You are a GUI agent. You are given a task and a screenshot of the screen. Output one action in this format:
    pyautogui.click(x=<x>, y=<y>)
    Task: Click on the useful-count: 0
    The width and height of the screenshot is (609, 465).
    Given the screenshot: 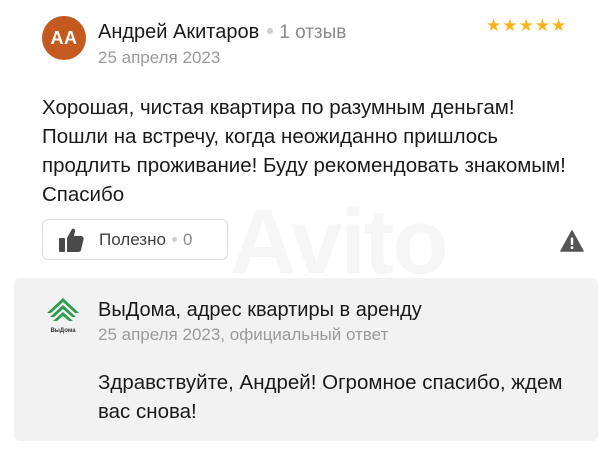 What is the action you would take?
    pyautogui.click(x=187, y=239)
    